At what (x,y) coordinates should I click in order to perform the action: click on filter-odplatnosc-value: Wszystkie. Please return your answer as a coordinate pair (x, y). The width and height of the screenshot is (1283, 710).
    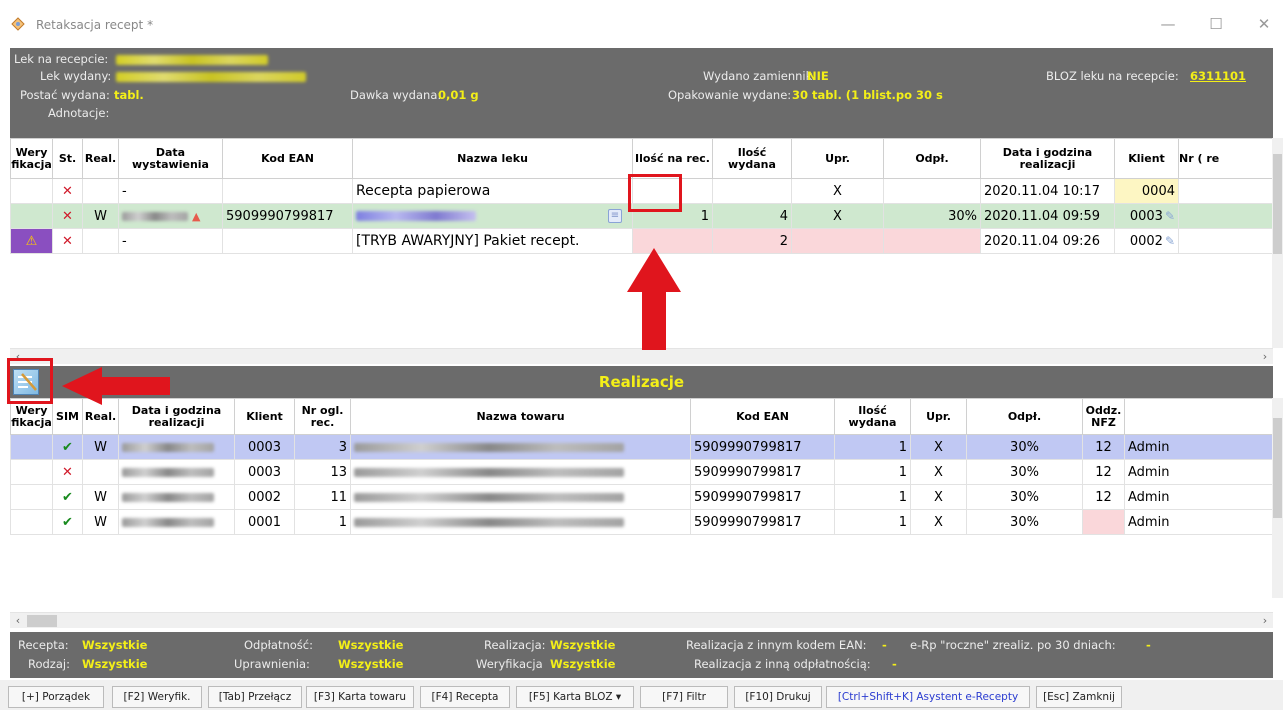
    Looking at the image, I should click on (370, 645).